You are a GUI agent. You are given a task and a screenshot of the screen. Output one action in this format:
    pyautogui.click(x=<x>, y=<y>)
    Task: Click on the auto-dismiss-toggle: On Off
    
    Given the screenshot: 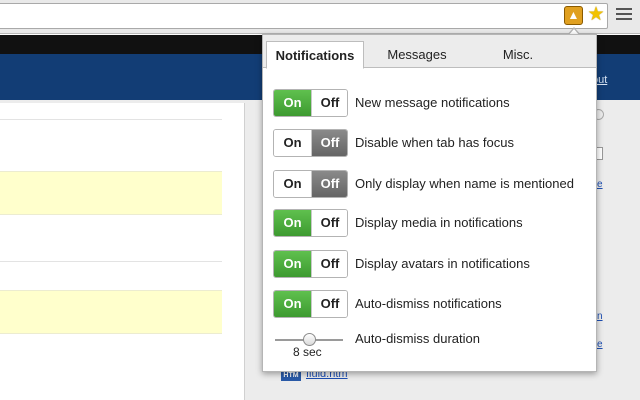 What is the action you would take?
    pyautogui.click(x=310, y=304)
    